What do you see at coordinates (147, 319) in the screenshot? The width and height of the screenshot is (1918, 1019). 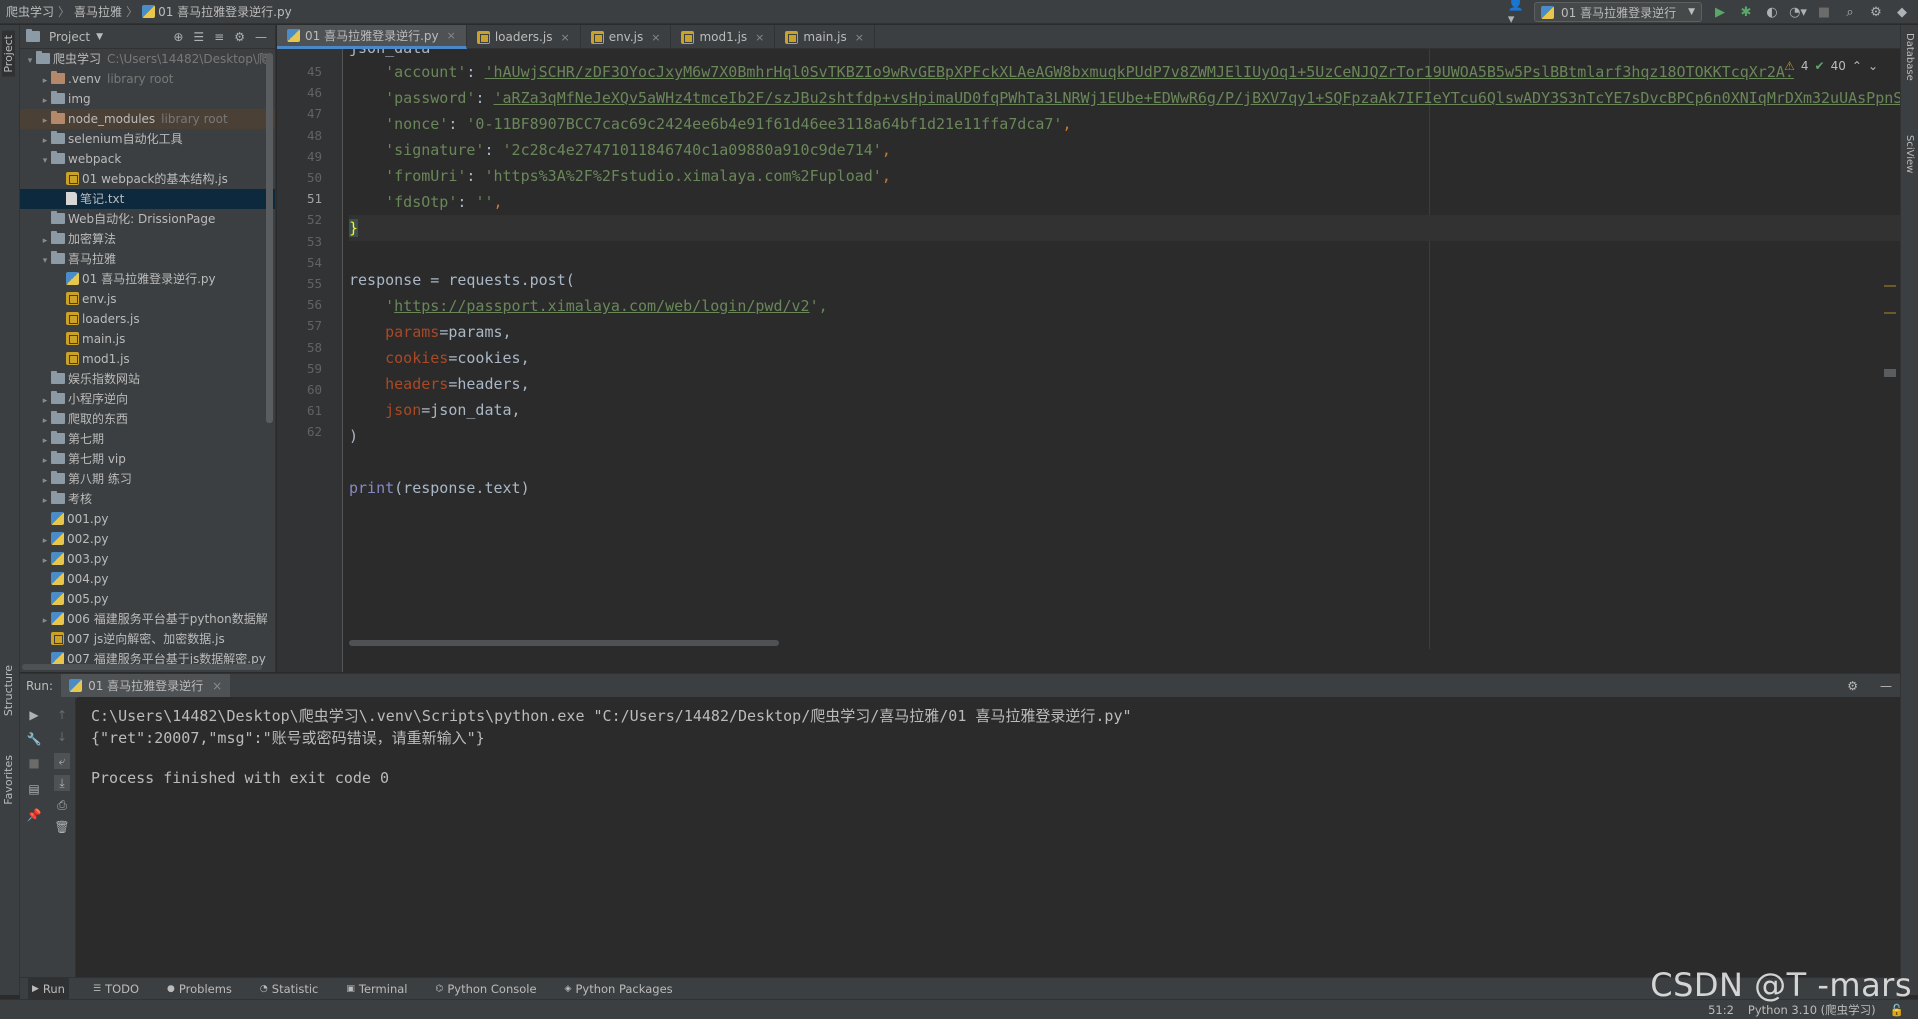 I see `tree-item: loaders.js` at bounding box center [147, 319].